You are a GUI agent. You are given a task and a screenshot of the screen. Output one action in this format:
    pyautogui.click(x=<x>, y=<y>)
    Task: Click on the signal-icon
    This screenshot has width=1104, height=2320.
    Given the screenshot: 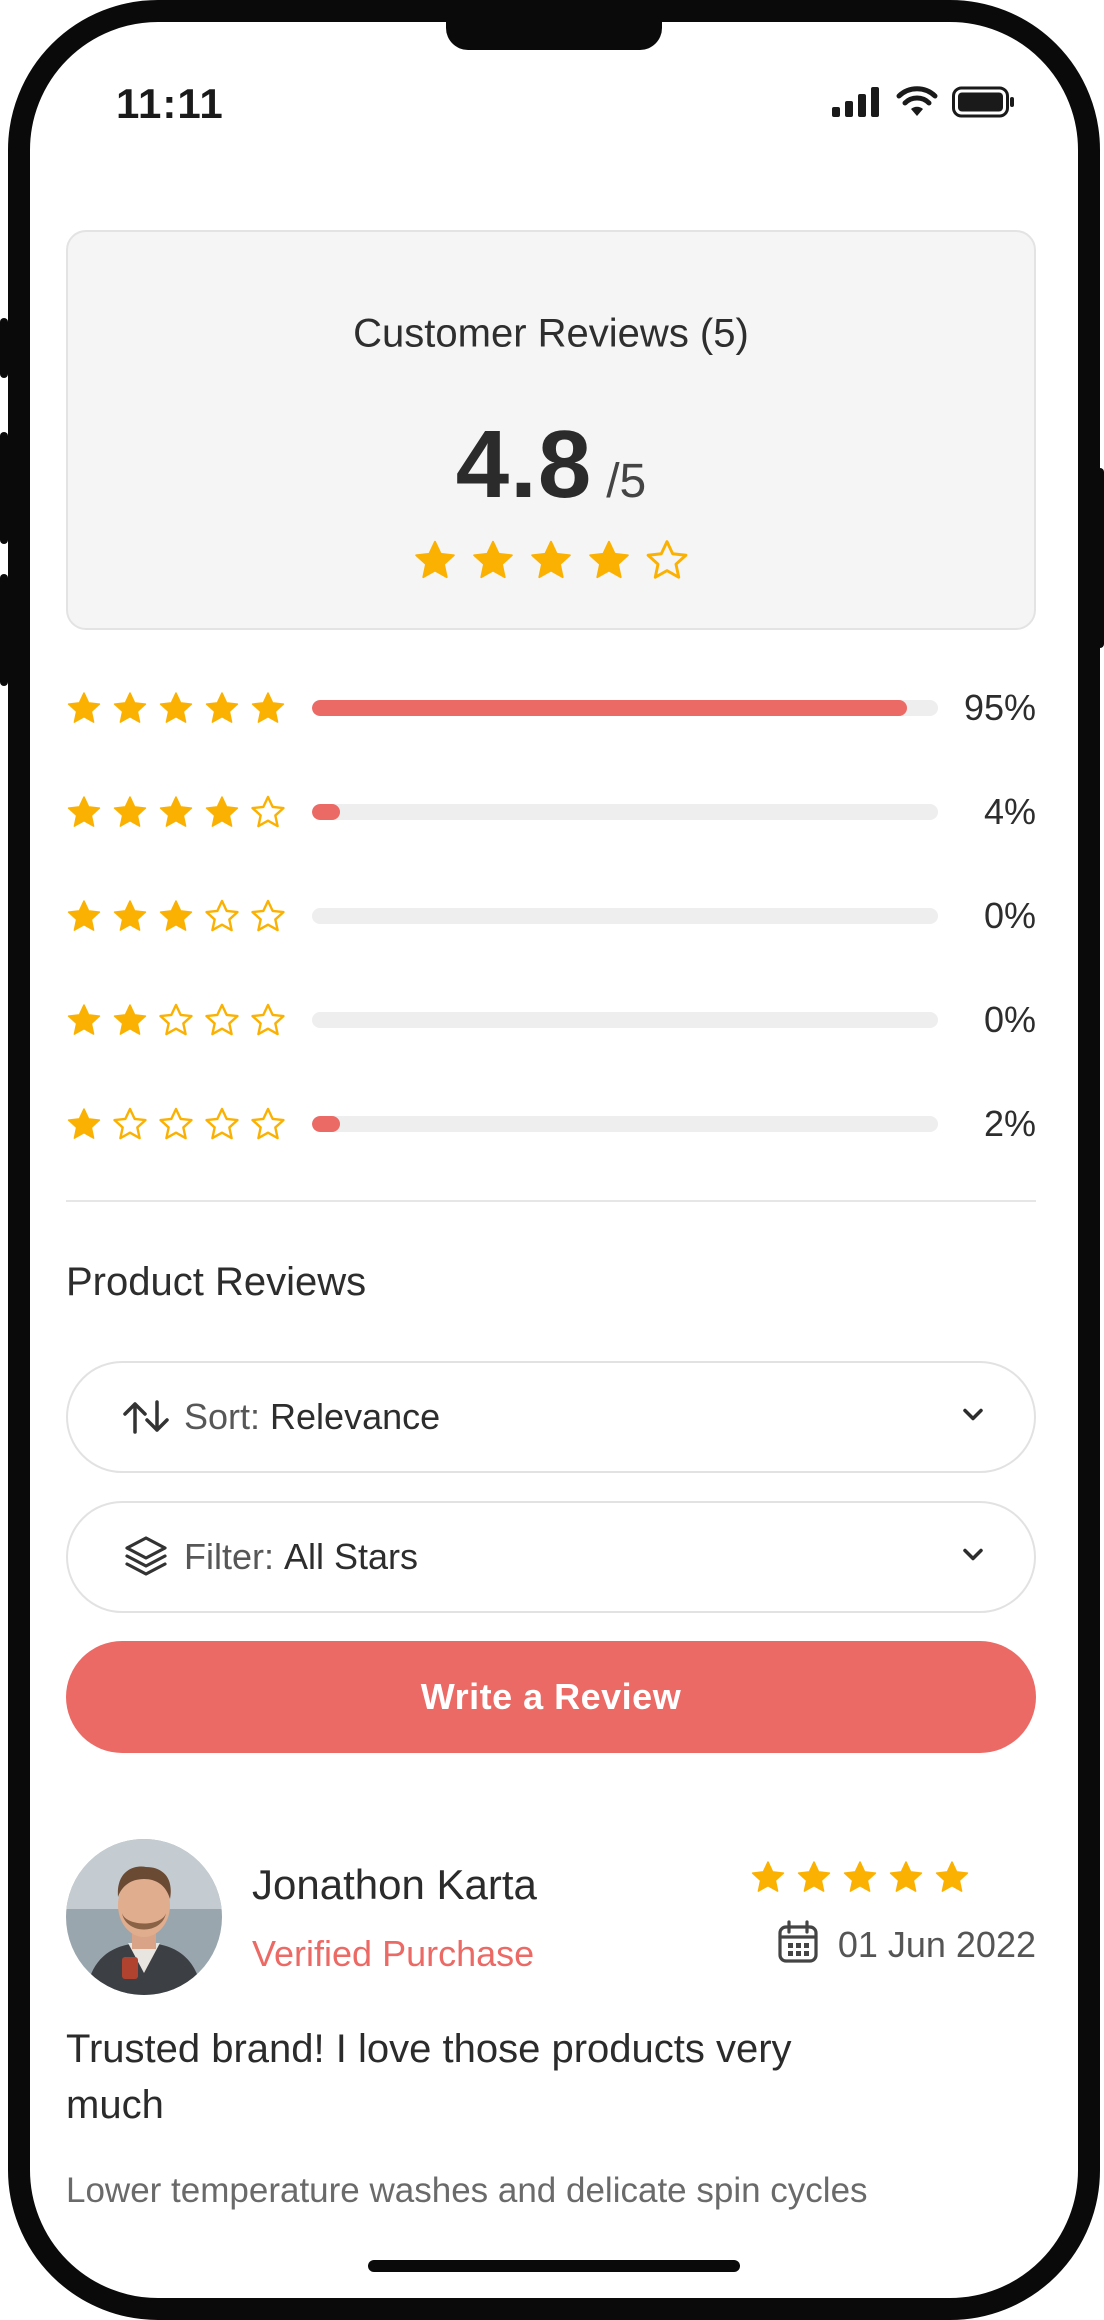 What is the action you would take?
    pyautogui.click(x=855, y=102)
    